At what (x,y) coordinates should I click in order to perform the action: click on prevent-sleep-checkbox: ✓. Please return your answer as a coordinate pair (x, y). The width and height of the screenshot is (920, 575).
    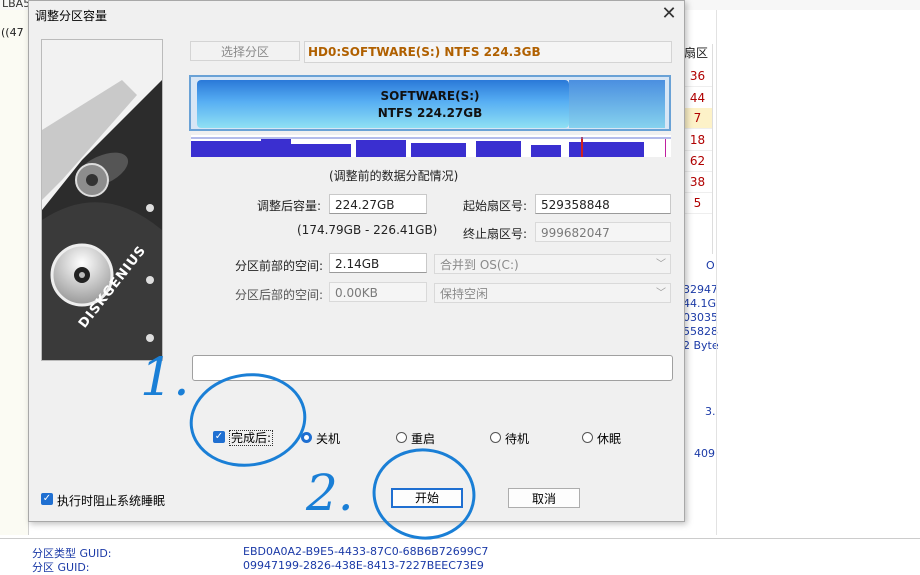
    Looking at the image, I should click on (47, 499).